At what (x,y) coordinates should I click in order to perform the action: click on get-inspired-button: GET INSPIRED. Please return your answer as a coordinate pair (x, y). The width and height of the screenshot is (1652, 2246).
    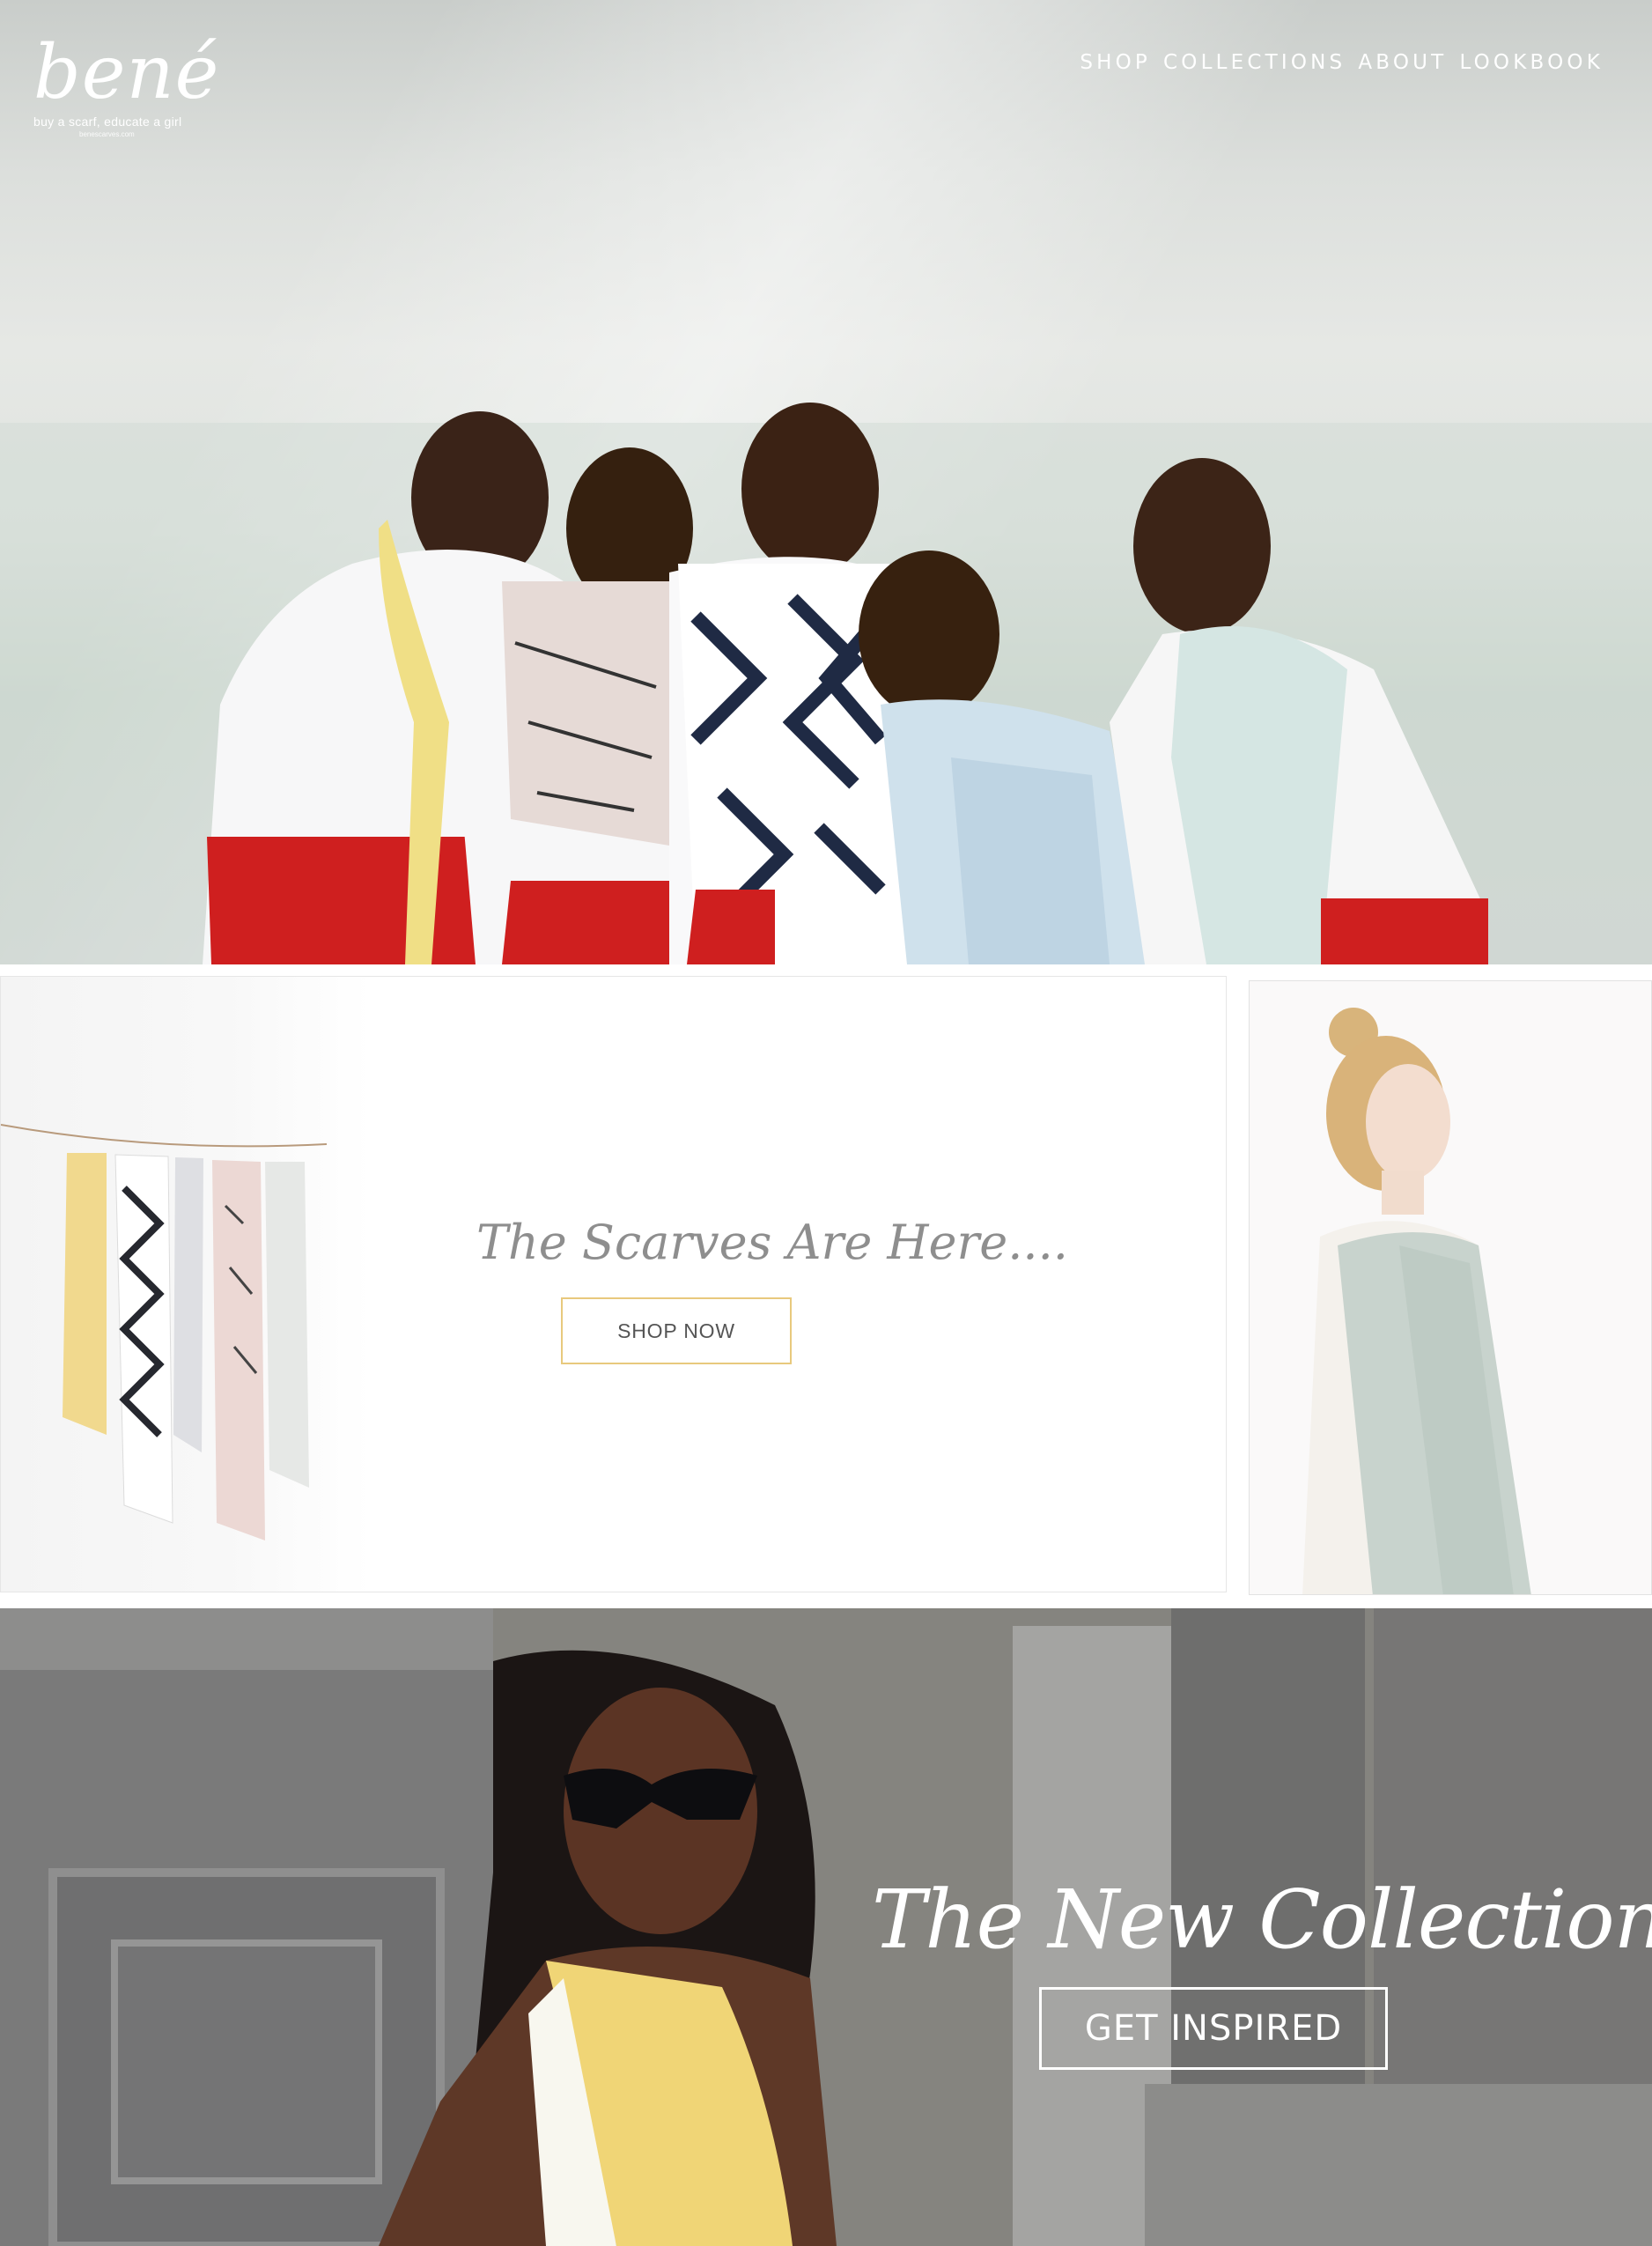
    Looking at the image, I should click on (1213, 2028).